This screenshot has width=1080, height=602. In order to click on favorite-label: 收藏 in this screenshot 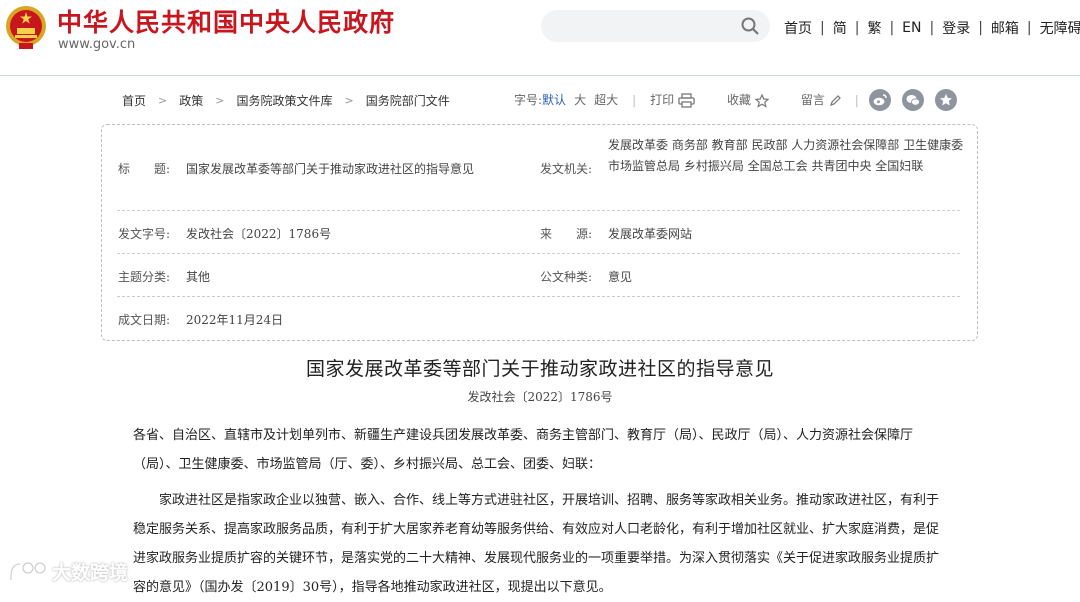, I will do `click(739, 100)`.